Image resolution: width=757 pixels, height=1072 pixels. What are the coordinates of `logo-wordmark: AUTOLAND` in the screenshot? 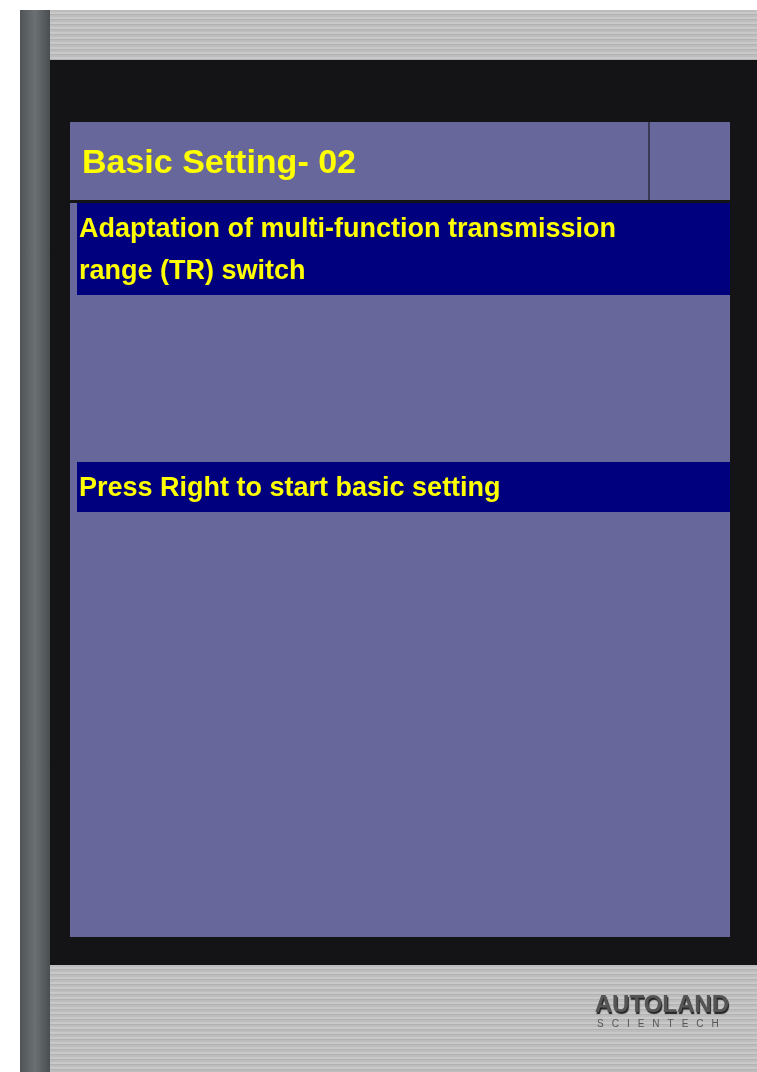 It's located at (661, 1004).